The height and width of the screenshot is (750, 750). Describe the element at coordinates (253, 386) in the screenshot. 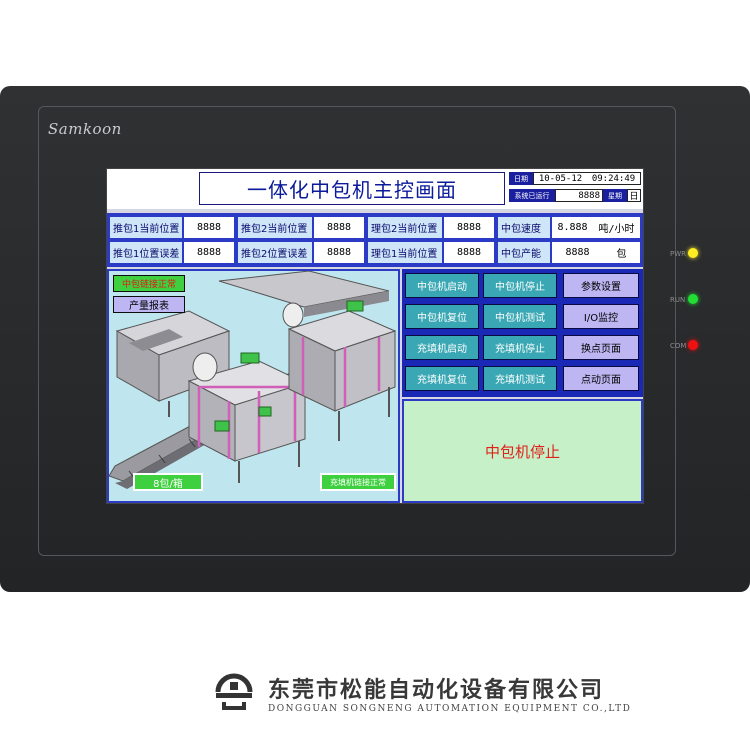

I see `machine-image-panel: 中包链接正常 产量报表 8包/箱 充填机链接正常` at that location.